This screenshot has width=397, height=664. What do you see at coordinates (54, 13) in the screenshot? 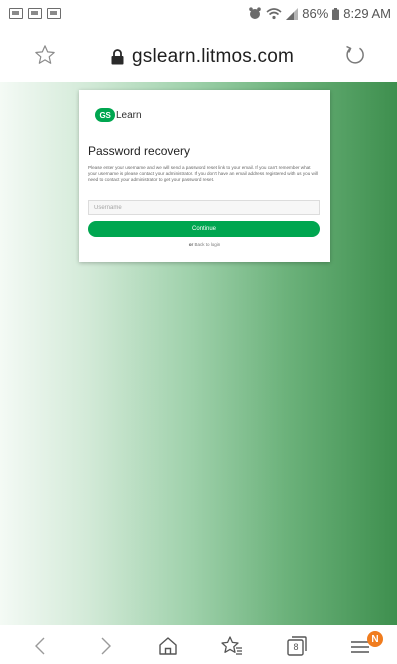
I see `image-notification-icon` at bounding box center [54, 13].